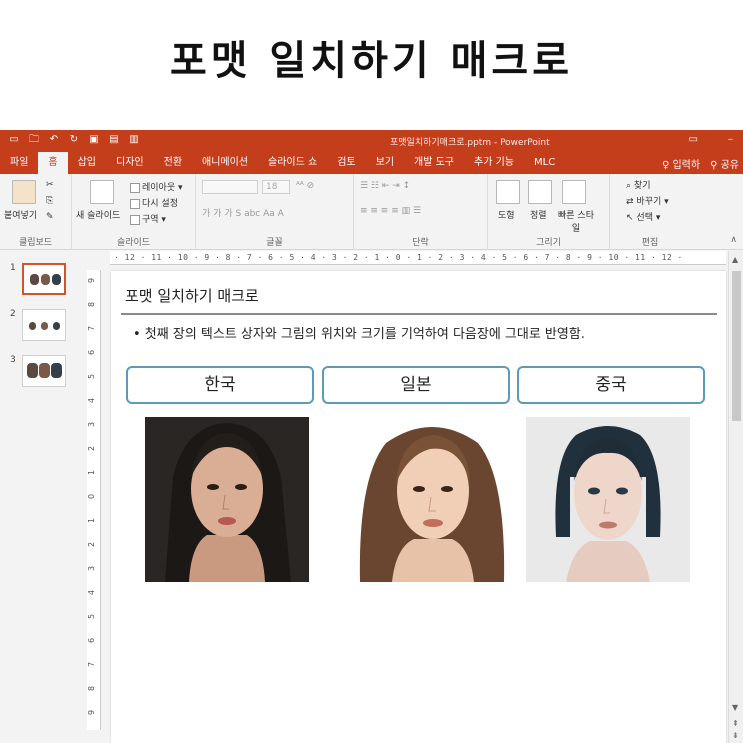 Image resolution: width=743 pixels, height=743 pixels. Describe the element at coordinates (238, 214) in the screenshot. I see `strike-button: S` at that location.